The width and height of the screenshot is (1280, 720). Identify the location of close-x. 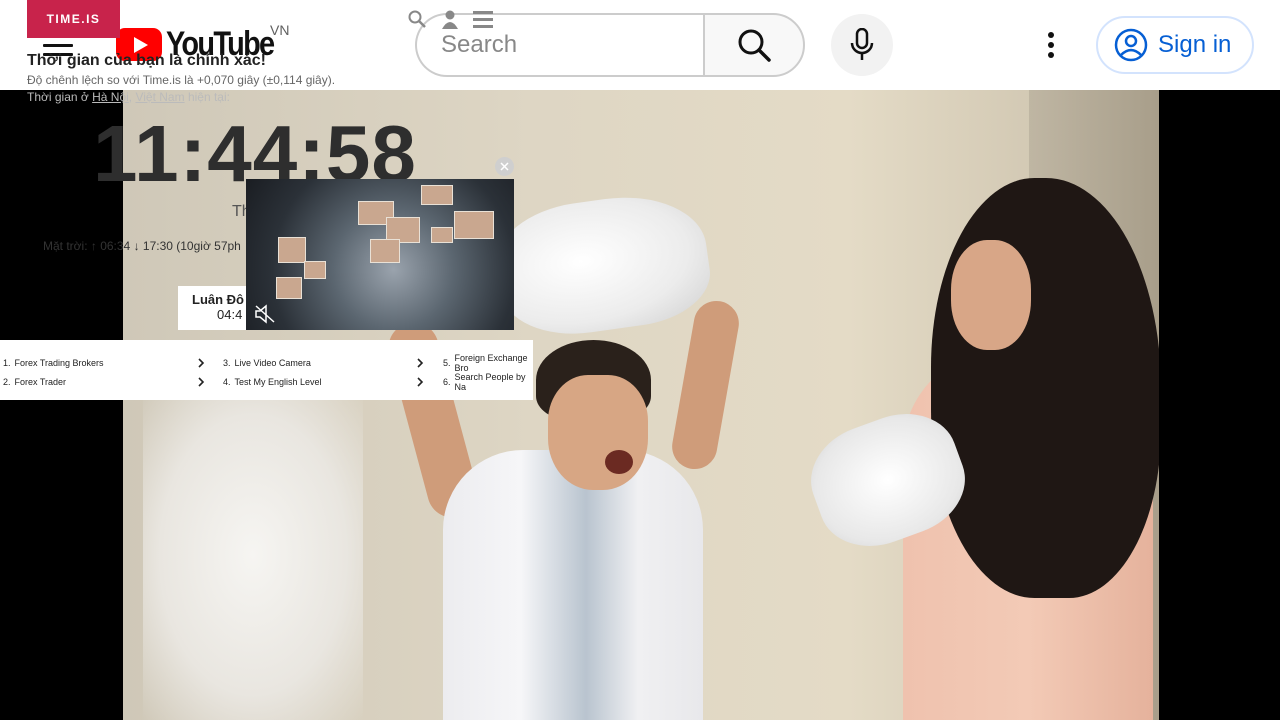
(504, 166).